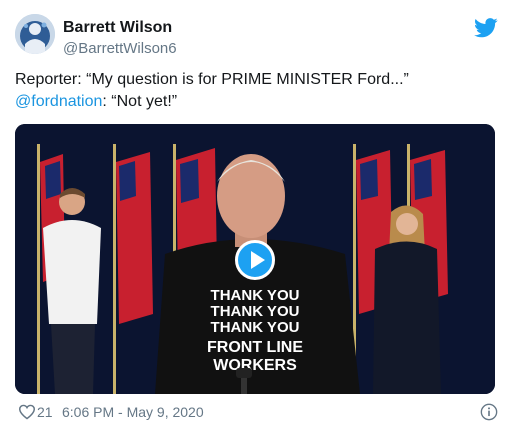  I want to click on timestamp: 6:06 PM - May 9, 2020, so click(133, 412).